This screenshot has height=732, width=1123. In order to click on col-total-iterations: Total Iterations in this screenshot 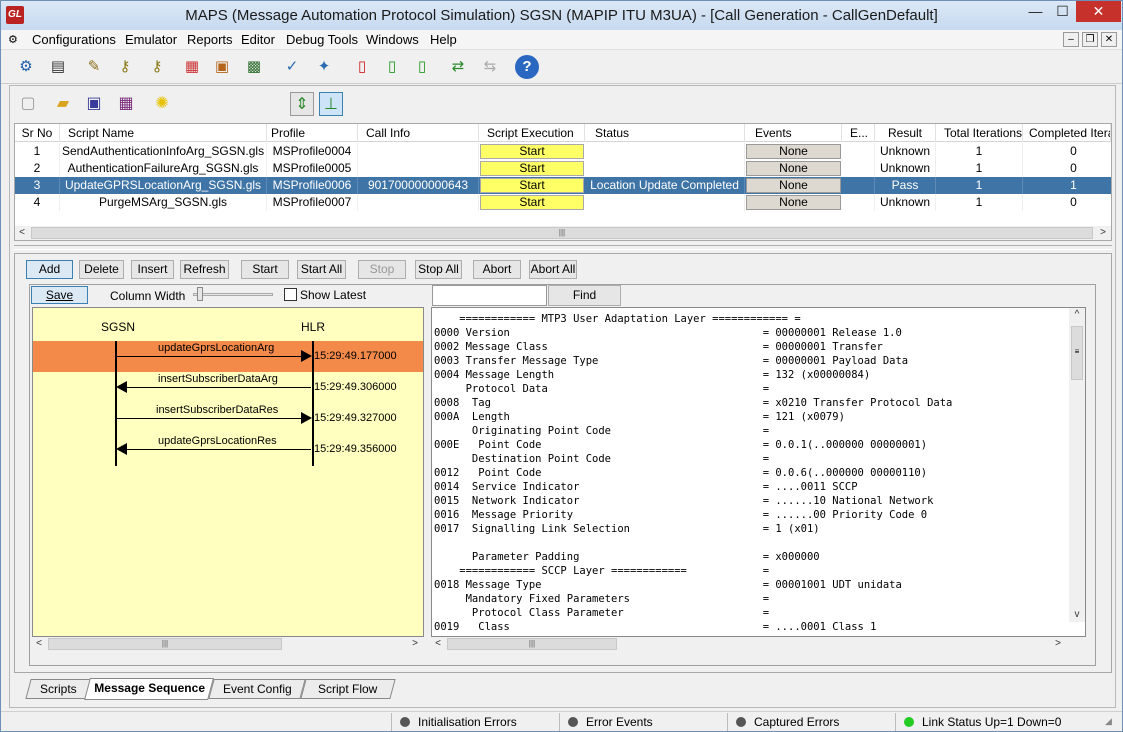, I will do `click(979, 133)`.